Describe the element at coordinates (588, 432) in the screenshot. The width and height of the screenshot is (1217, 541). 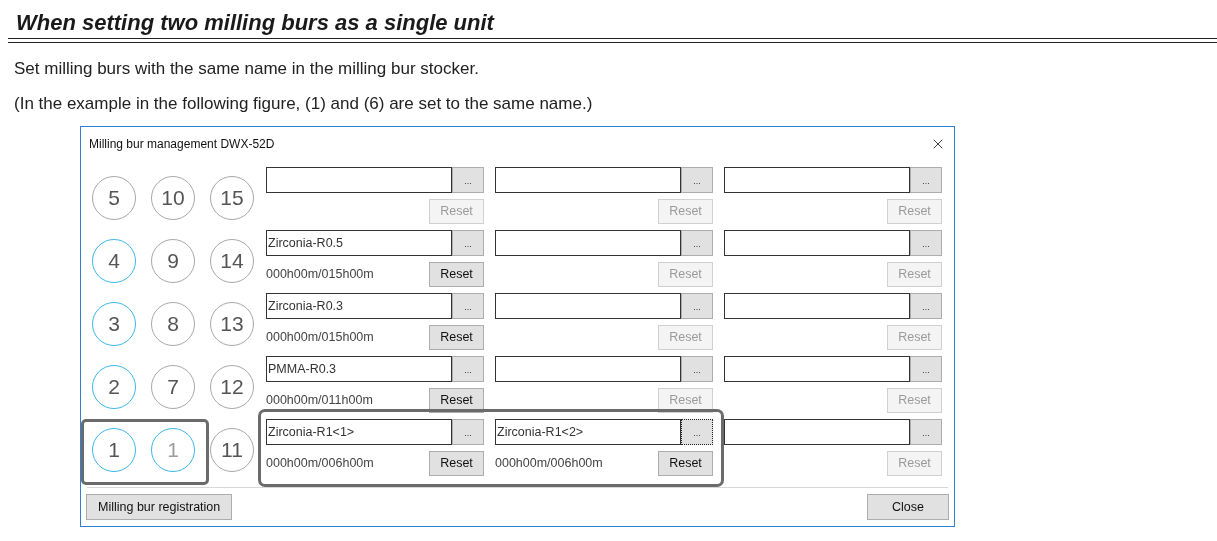
I see `bur-name-field: Zirconia-R1<2>` at that location.